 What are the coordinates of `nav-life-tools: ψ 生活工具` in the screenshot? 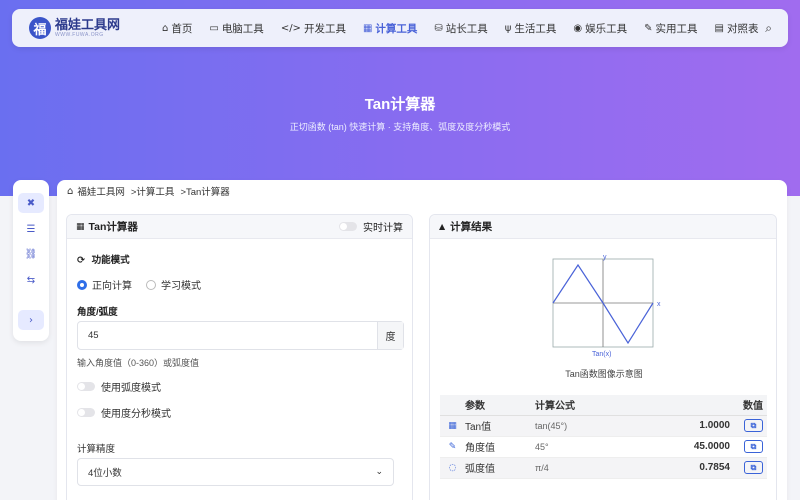 It's located at (531, 28).